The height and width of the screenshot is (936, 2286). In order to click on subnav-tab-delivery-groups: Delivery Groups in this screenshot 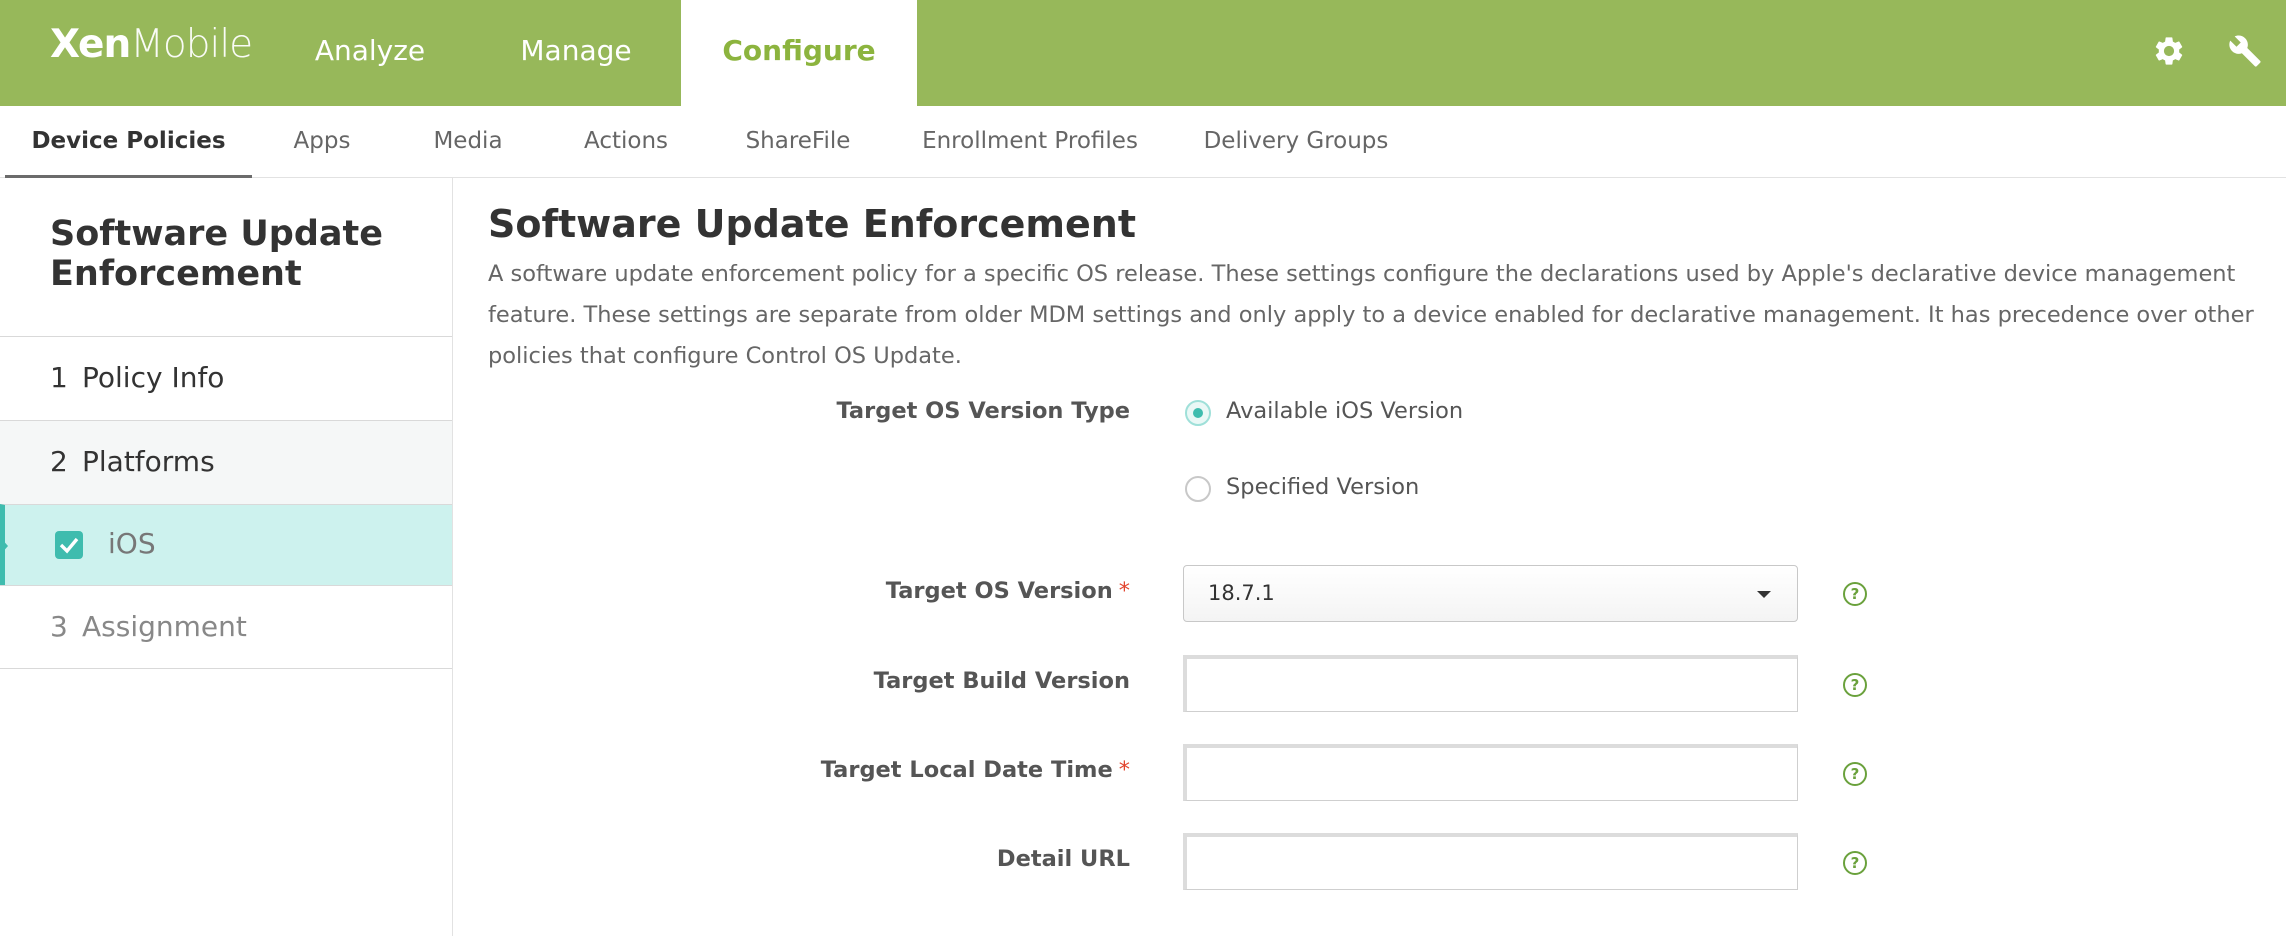, I will do `click(1296, 142)`.